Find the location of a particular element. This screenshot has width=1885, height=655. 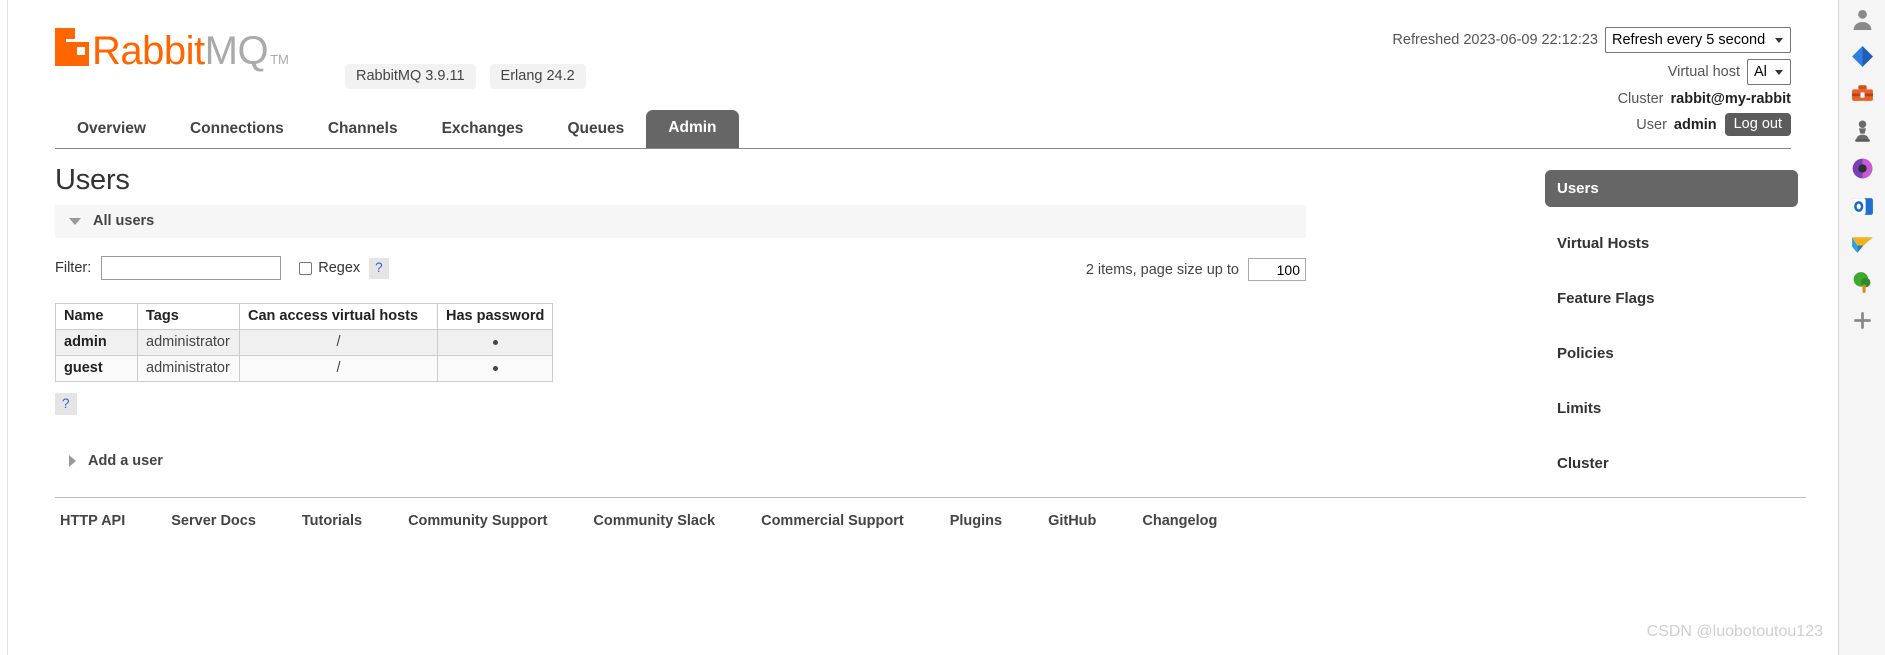

page-title: Users is located at coordinates (92, 180).